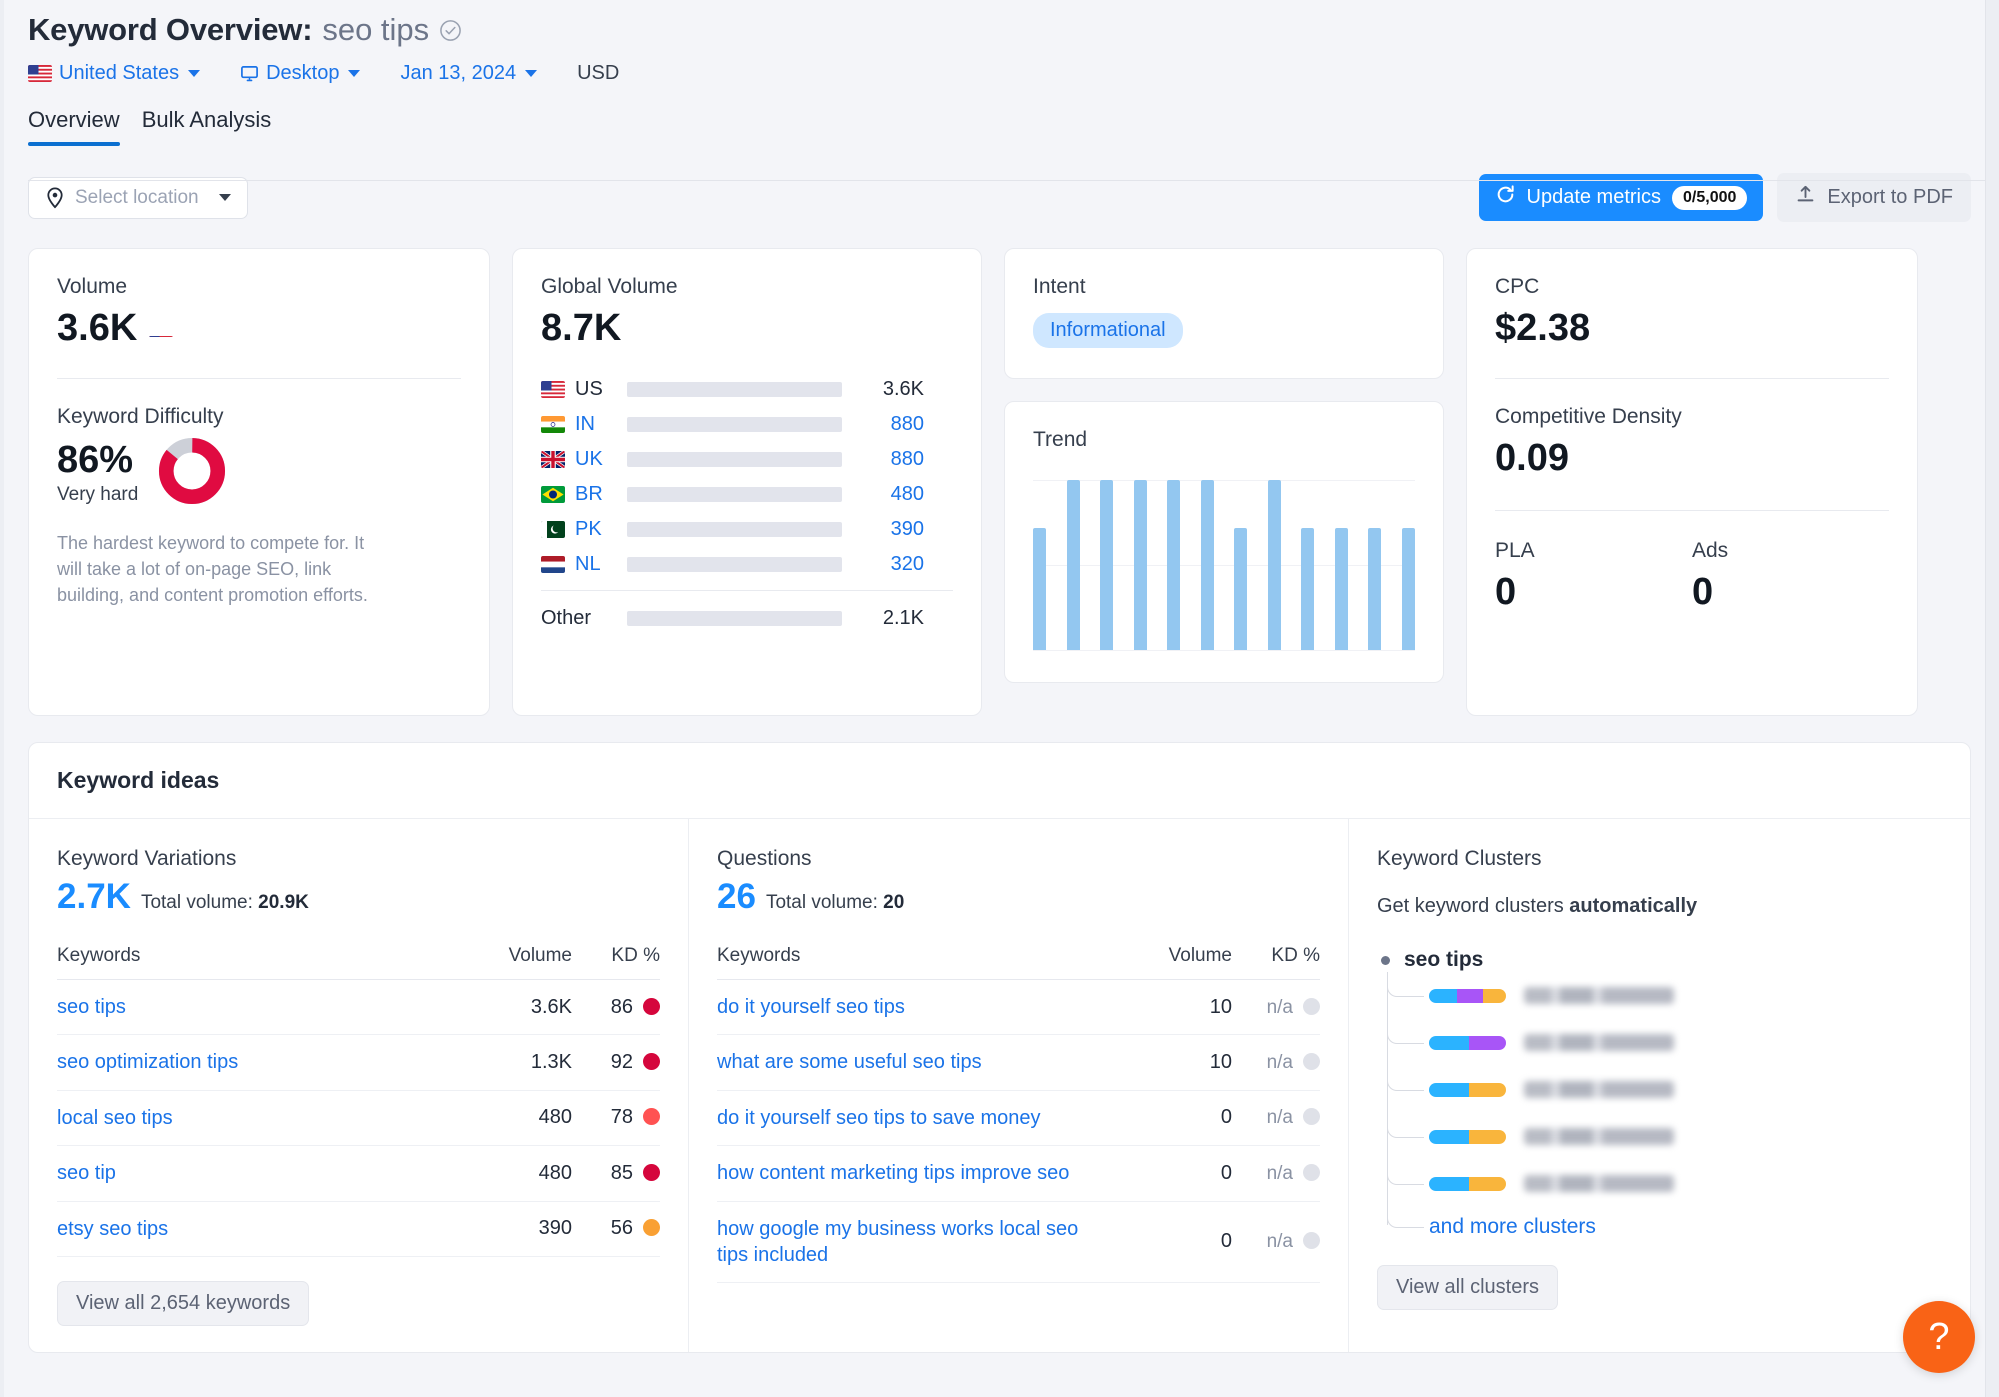  I want to click on cpc-label: CPC, so click(1517, 286).